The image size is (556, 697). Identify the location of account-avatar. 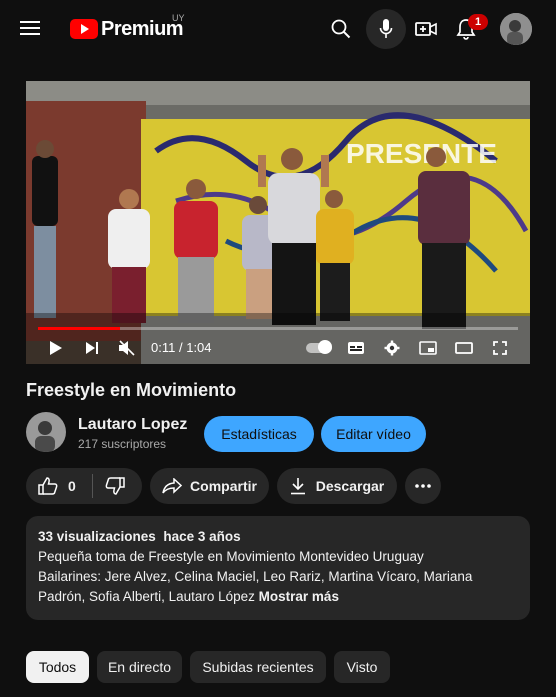
(516, 29).